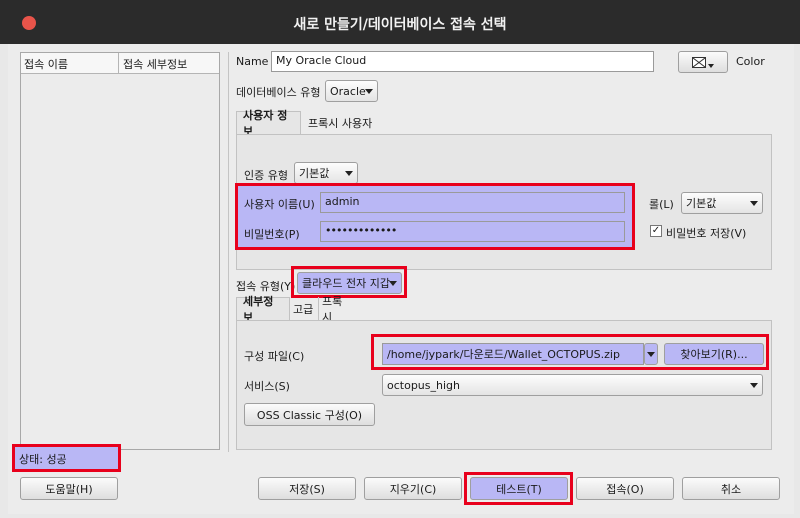  What do you see at coordinates (314, 173) in the screenshot?
I see `auth-type-value: 기본값` at bounding box center [314, 173].